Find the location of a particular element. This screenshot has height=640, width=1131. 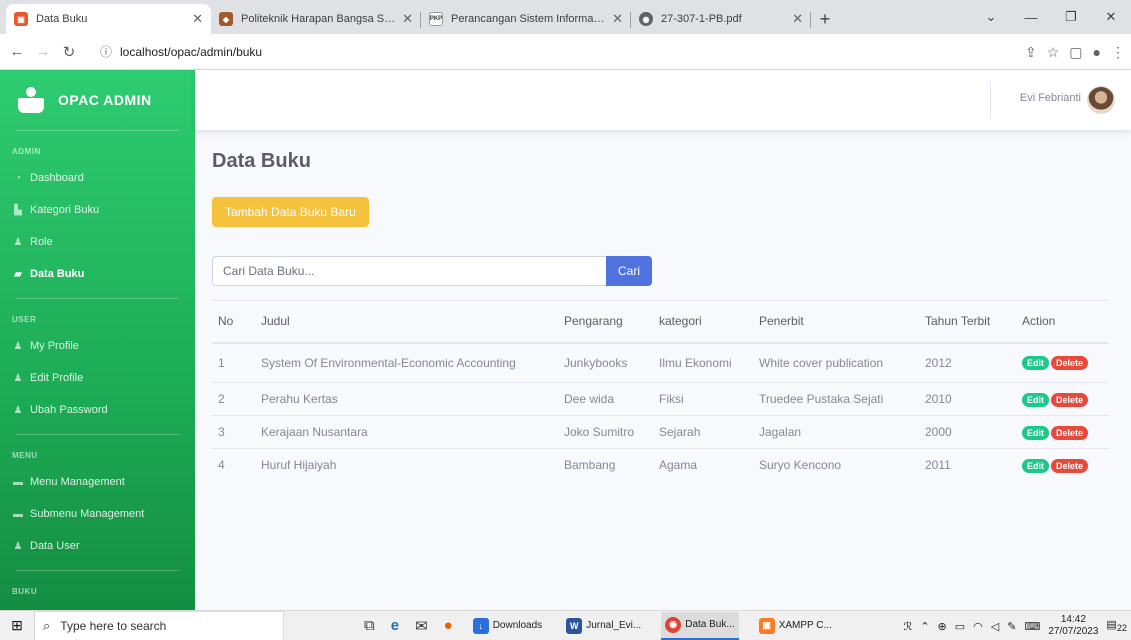

cell-penerbit: Jagalan is located at coordinates (836, 432).